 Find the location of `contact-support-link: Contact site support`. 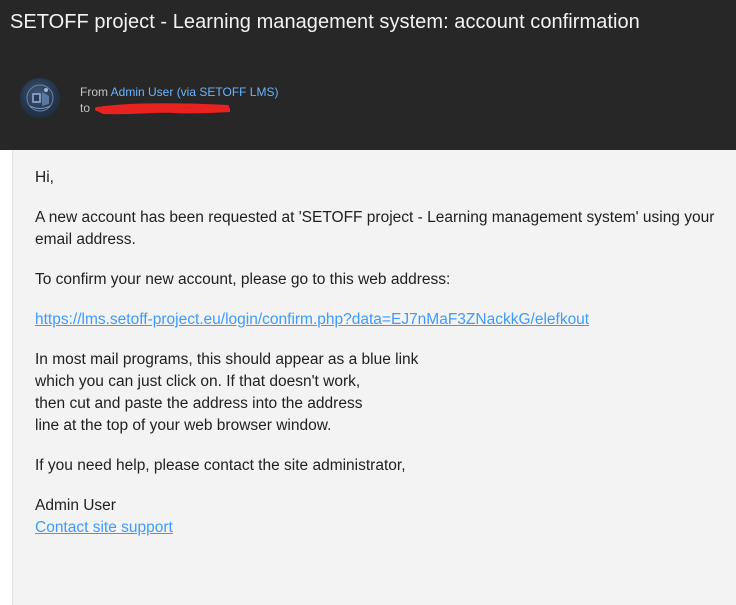

contact-support-link: Contact site support is located at coordinates (385, 528).